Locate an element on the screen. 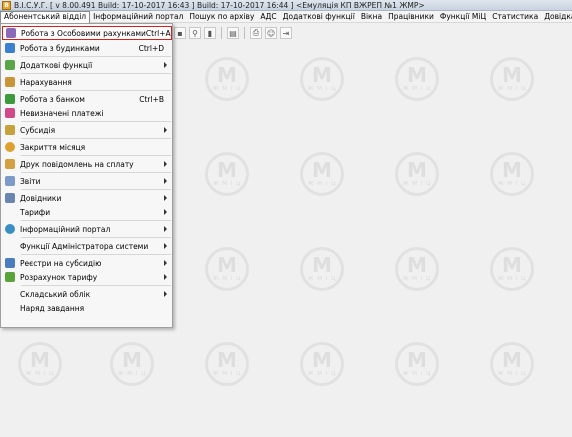 This screenshot has height=437, width=572. menu-ads: АДС is located at coordinates (268, 17).